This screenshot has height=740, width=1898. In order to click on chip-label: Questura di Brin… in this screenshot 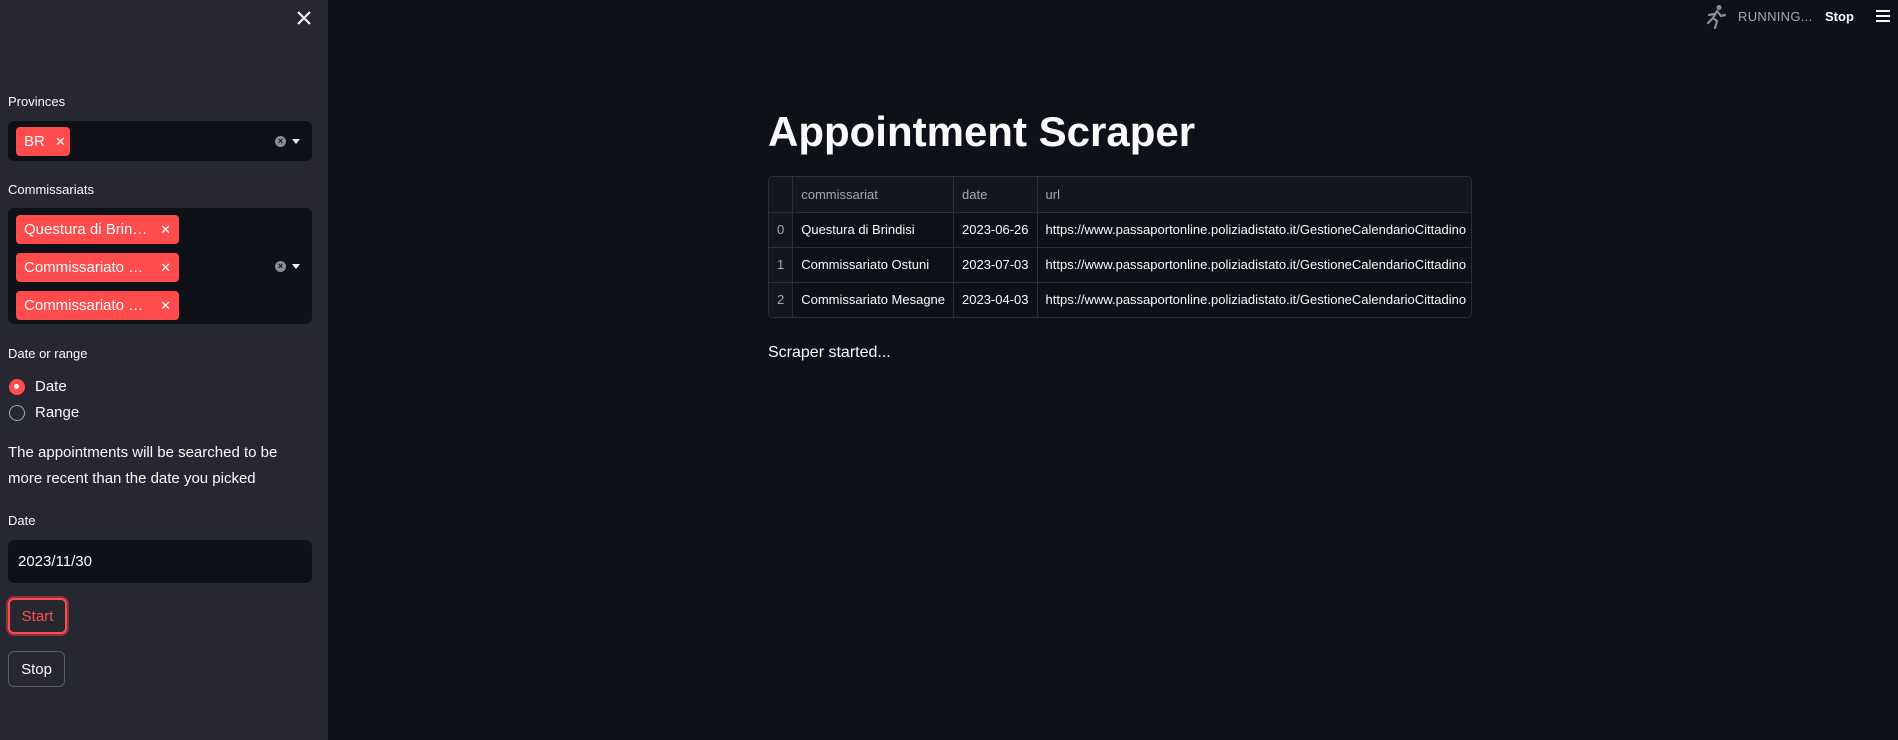, I will do `click(86, 229)`.